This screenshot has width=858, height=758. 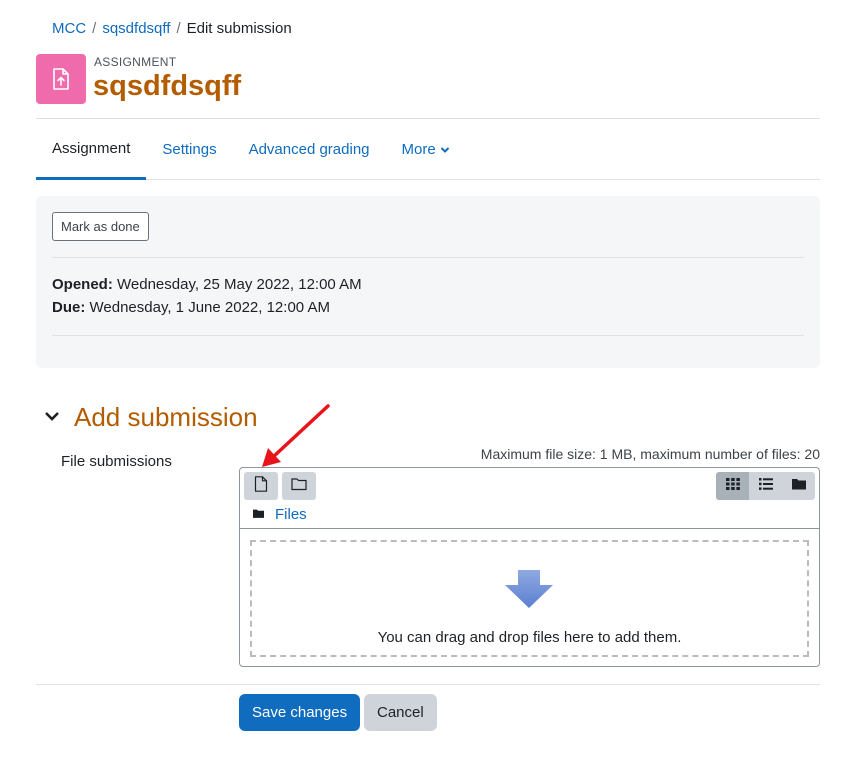 I want to click on view-icons-button, so click(x=732, y=486).